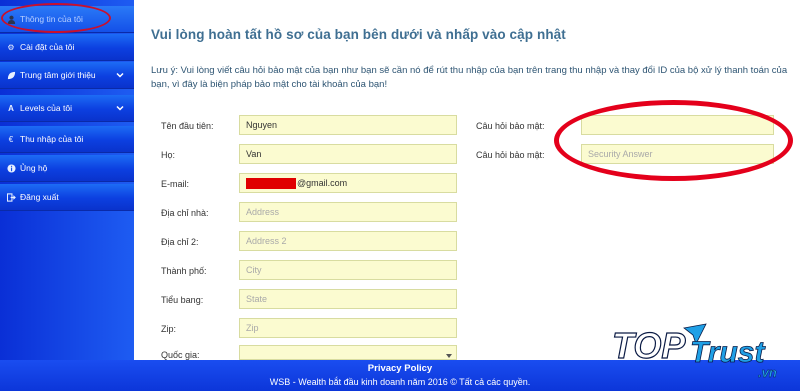 The width and height of the screenshot is (800, 391). Describe the element at coordinates (187, 126) in the screenshot. I see `first-name-label: Tên đầu tiên:` at that location.